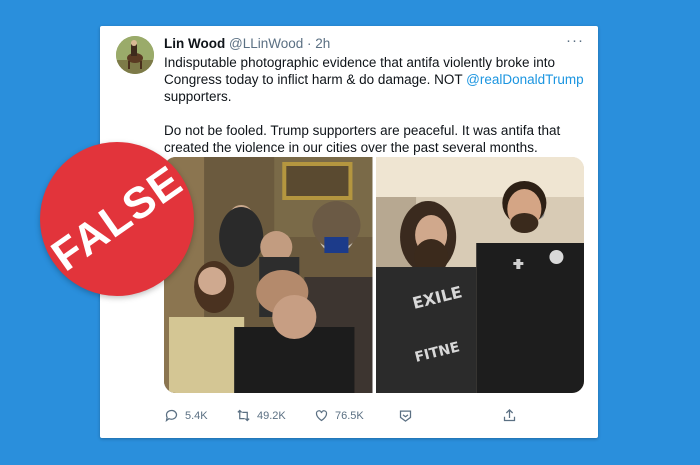 The height and width of the screenshot is (465, 700). What do you see at coordinates (171, 415) in the screenshot?
I see `reply-icon` at bounding box center [171, 415].